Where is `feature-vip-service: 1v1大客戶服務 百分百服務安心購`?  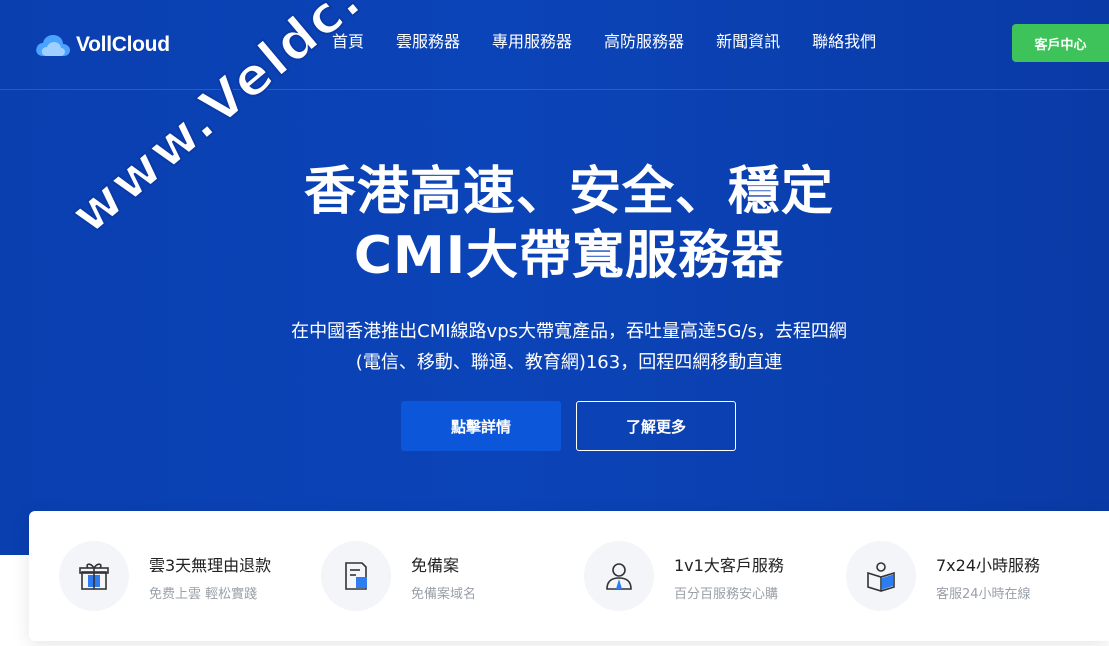
feature-vip-service: 1v1大客戶服務 百分百服務安心購 is located at coordinates (715, 576).